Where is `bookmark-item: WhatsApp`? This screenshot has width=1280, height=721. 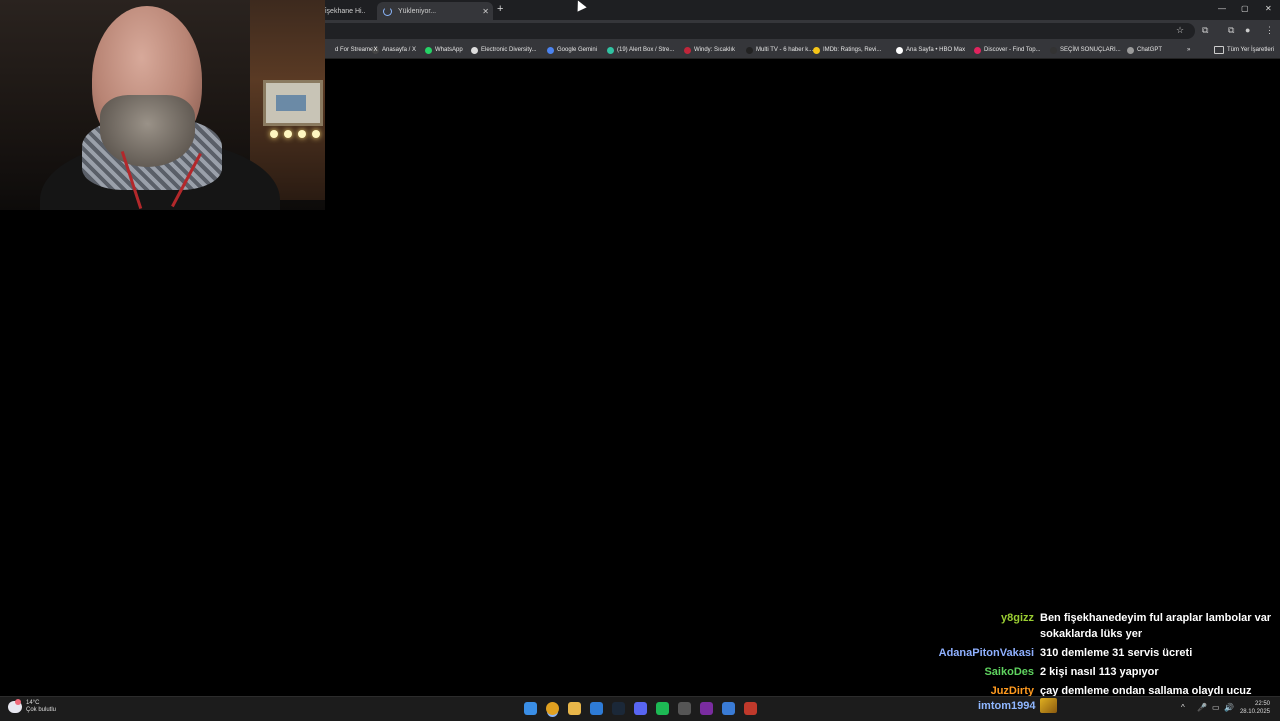
bookmark-item: WhatsApp is located at coordinates (444, 50).